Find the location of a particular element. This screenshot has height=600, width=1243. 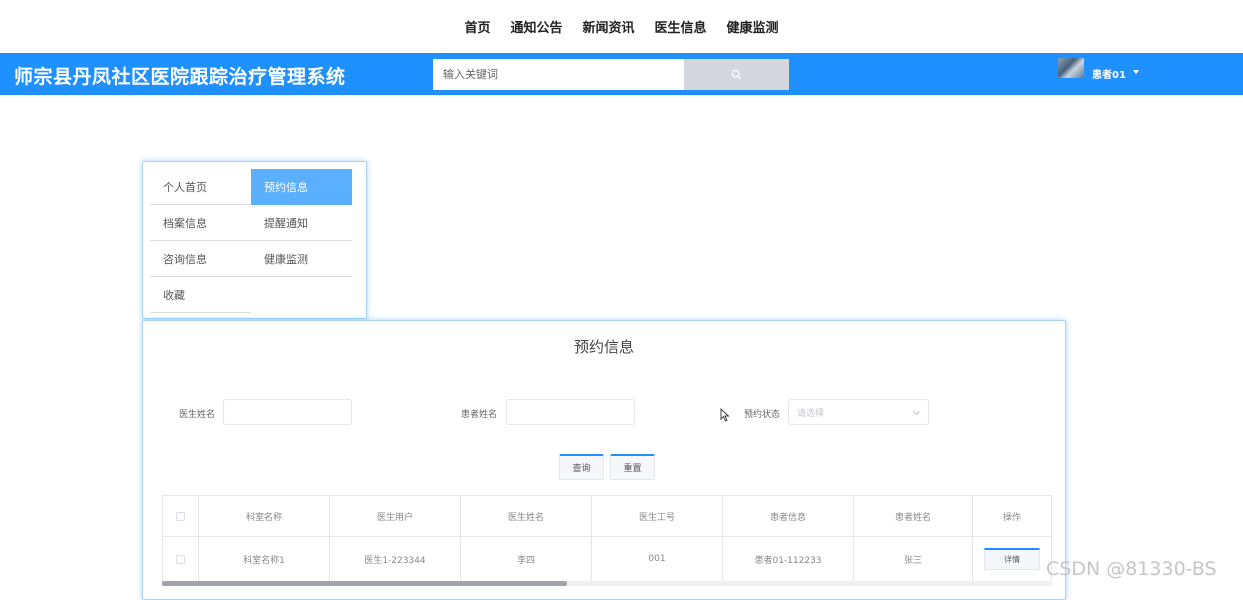

search-button is located at coordinates (736, 74).